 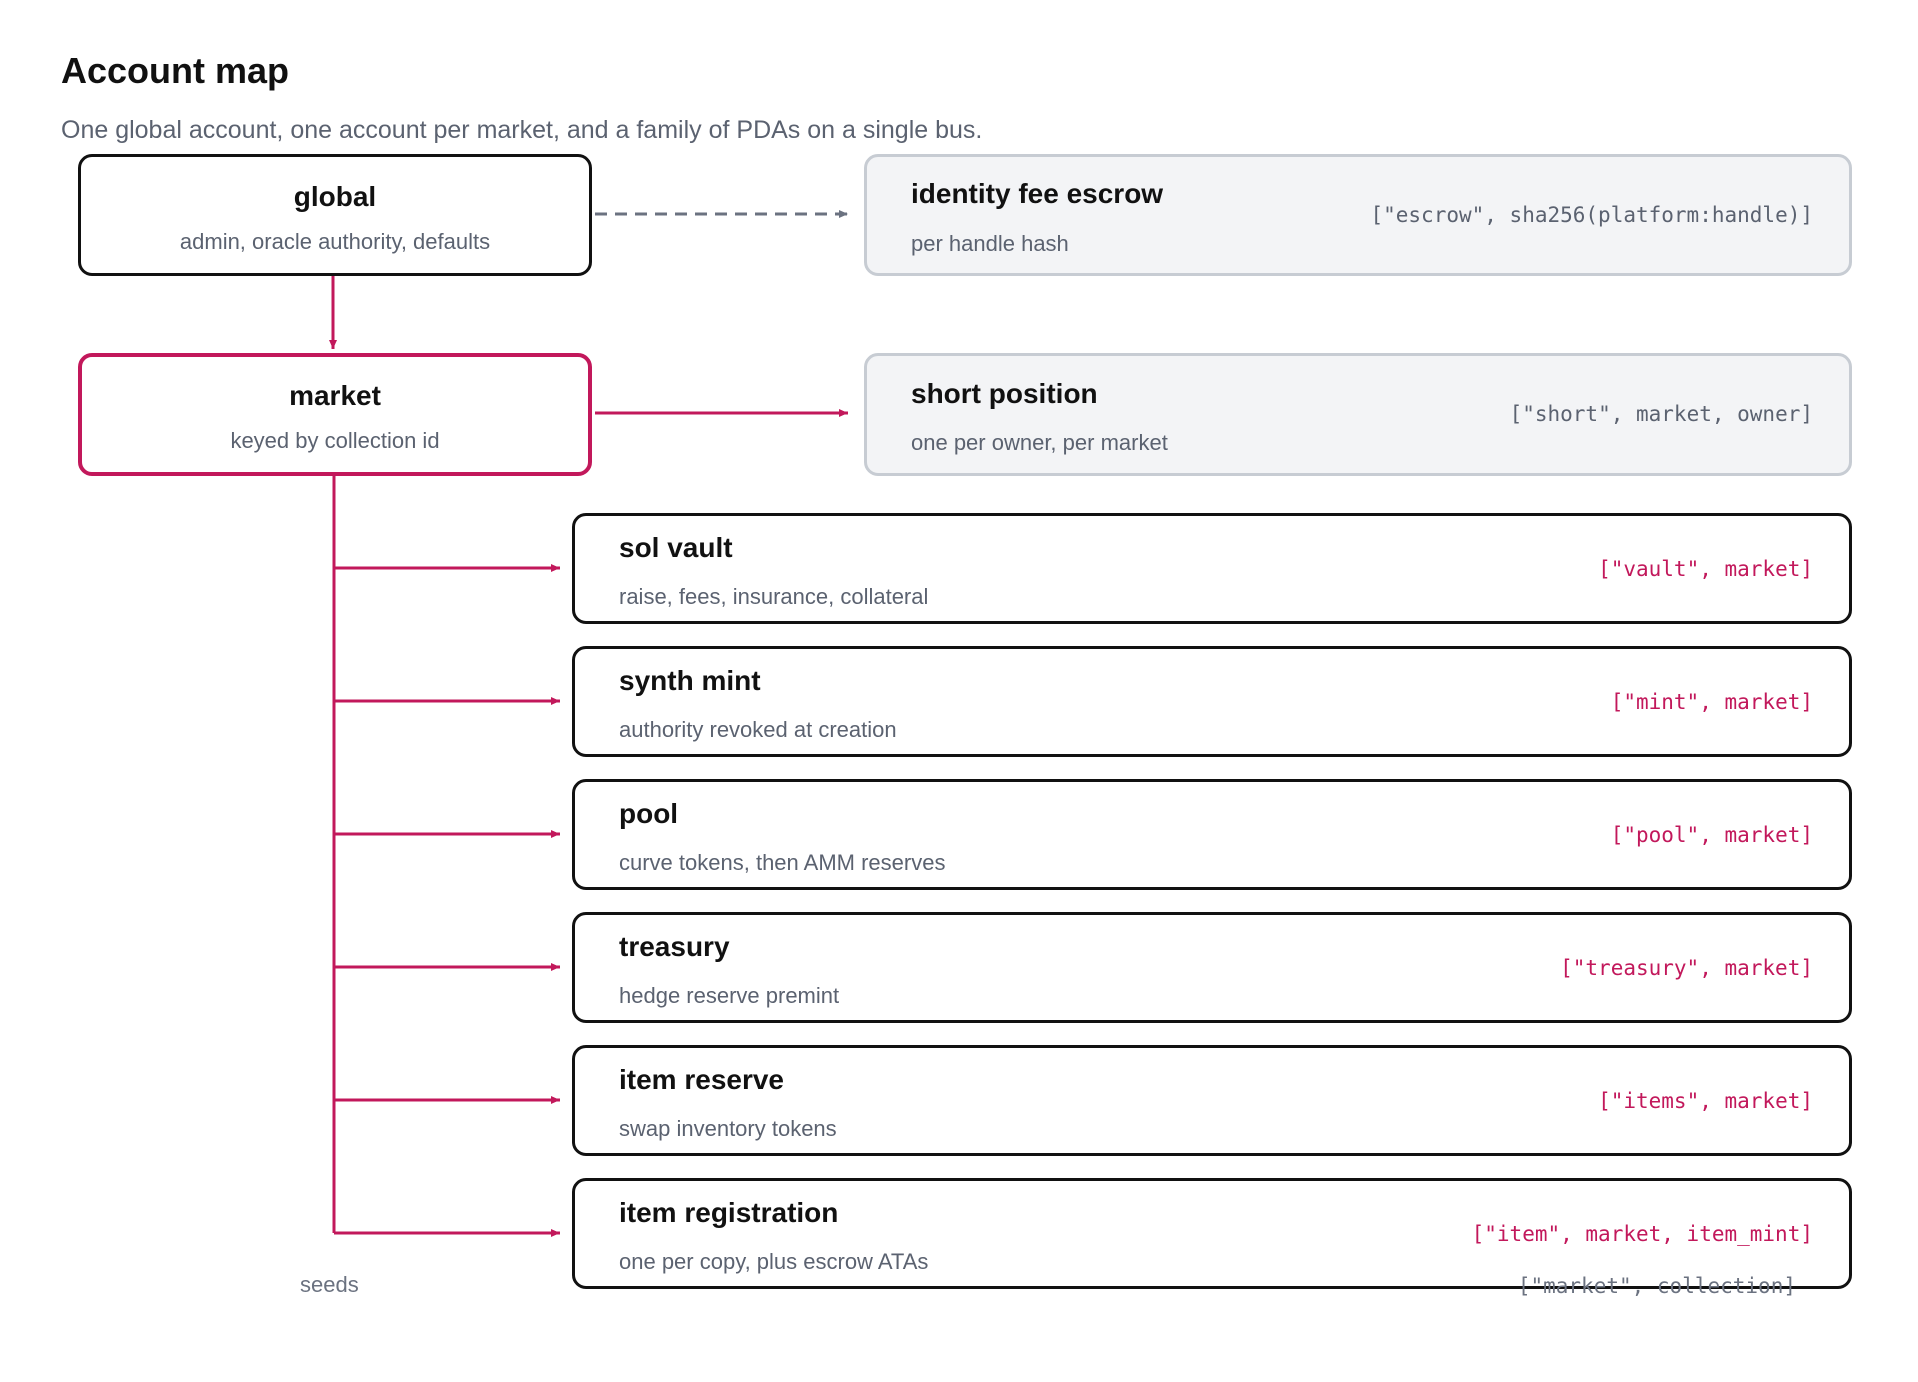 What do you see at coordinates (335, 395) in the screenshot?
I see `market-title: market` at bounding box center [335, 395].